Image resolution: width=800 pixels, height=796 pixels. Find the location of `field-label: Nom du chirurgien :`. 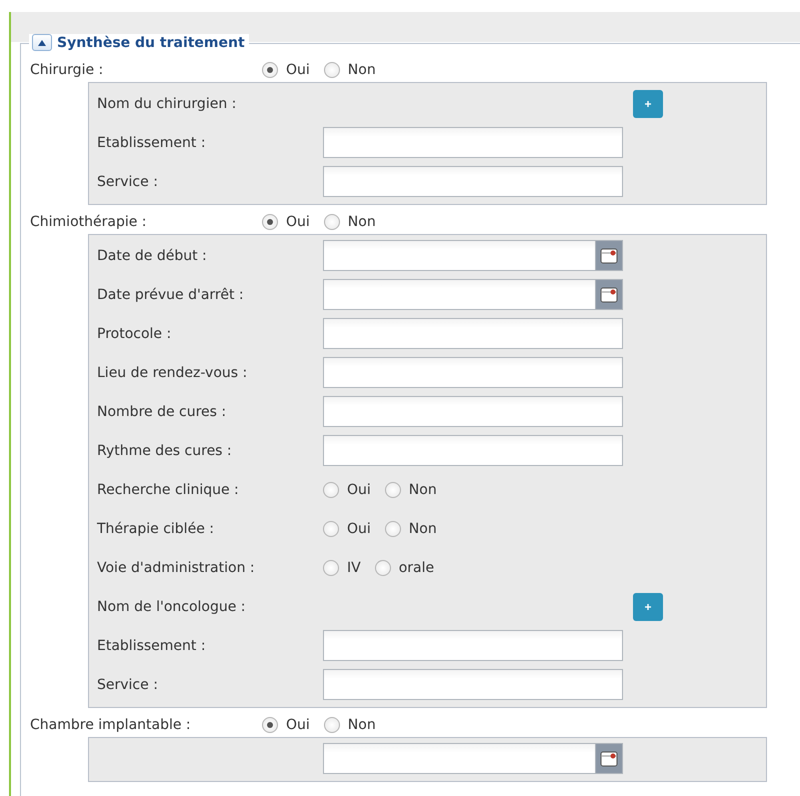

field-label: Nom du chirurgien : is located at coordinates (167, 104).